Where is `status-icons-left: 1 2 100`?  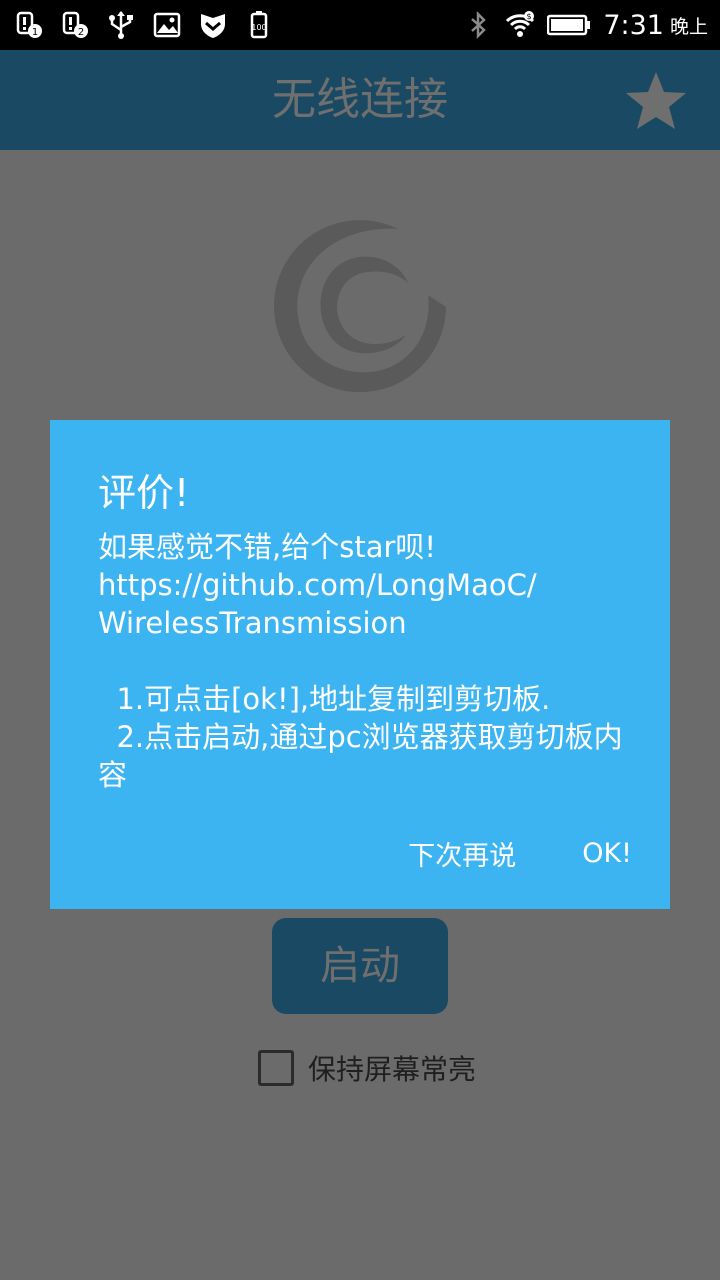
status-icons-left: 1 2 100 is located at coordinates (144, 25).